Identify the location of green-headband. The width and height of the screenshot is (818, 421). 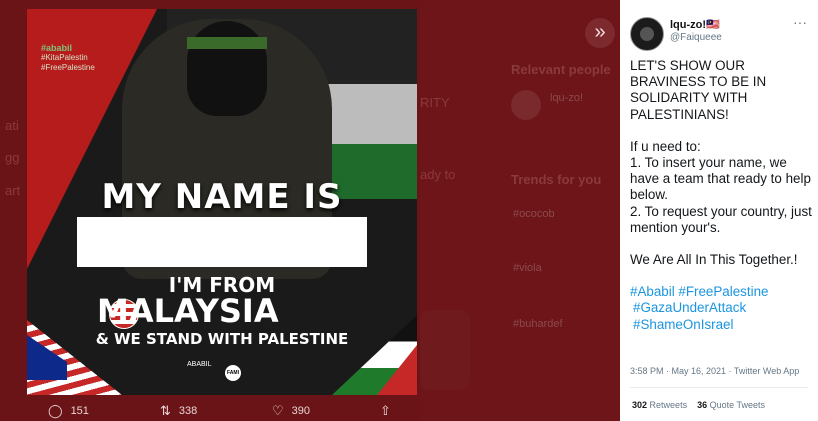
(227, 43).